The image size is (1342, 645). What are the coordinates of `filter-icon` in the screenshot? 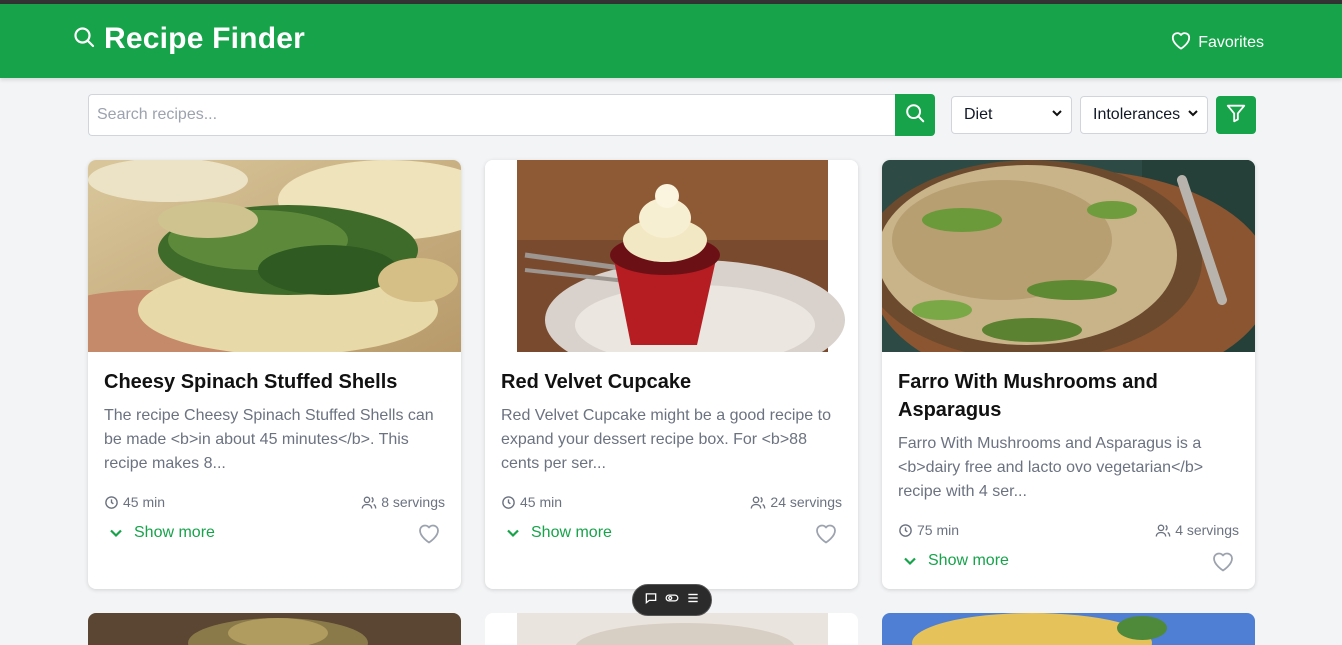 It's located at (1236, 115).